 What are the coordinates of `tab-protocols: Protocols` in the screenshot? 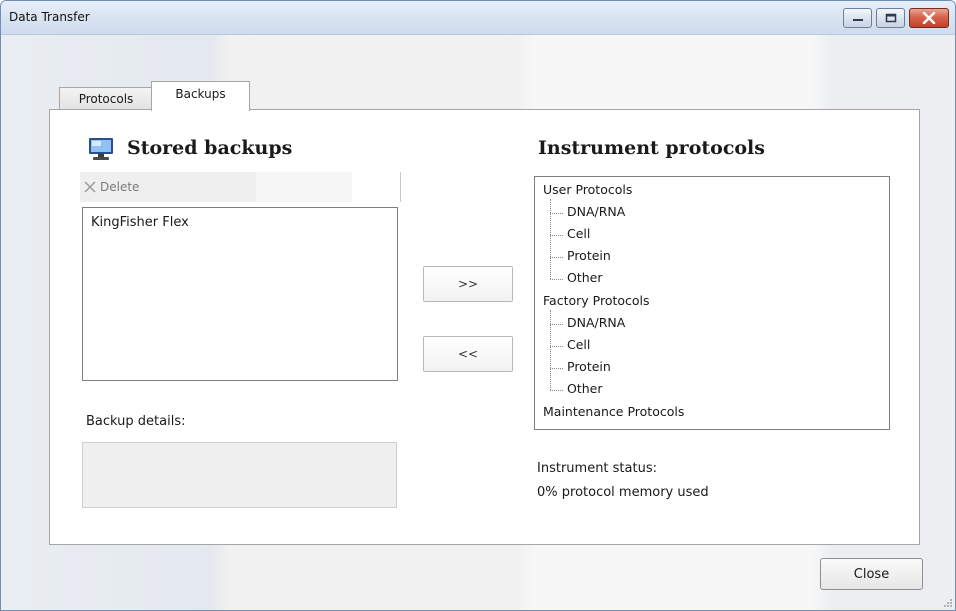 It's located at (106, 98).